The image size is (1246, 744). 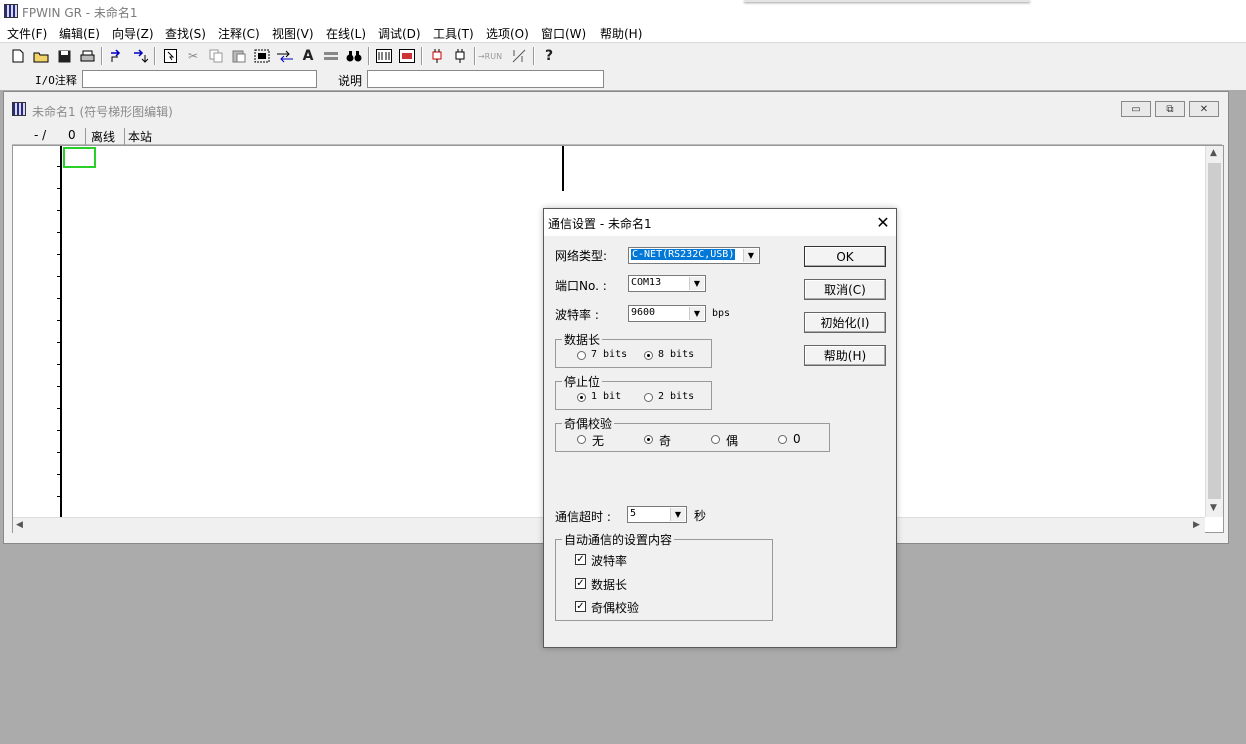 What do you see at coordinates (648, 355) in the screenshot?
I see `data-length-8-radio` at bounding box center [648, 355].